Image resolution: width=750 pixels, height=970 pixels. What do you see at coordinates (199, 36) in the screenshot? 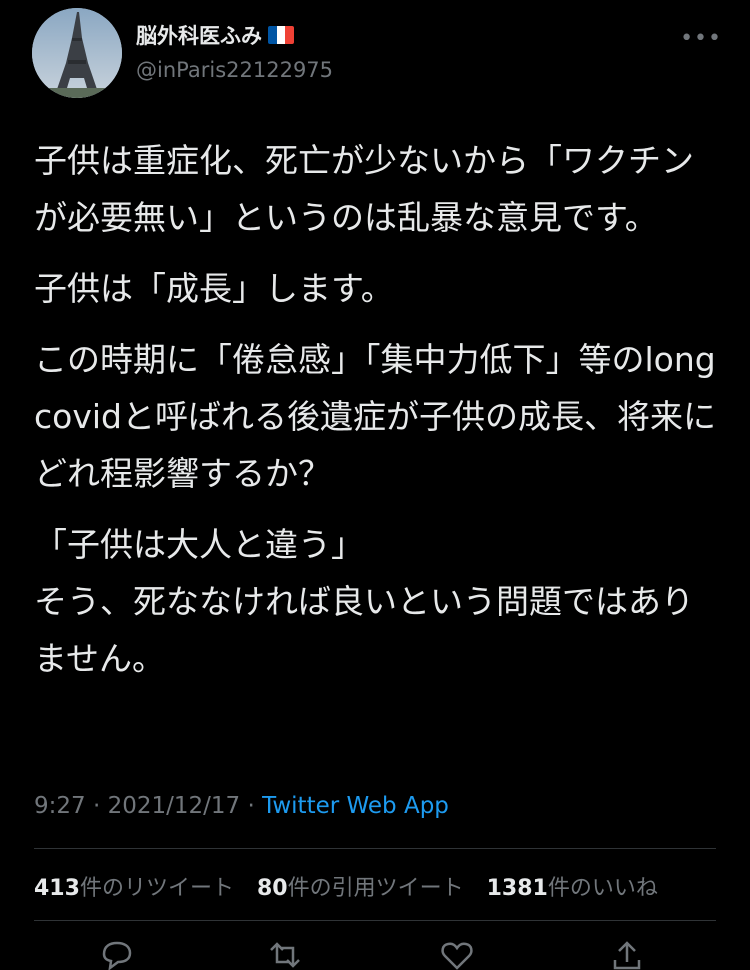
I see `display-name-text: 脳外科医ふみ` at bounding box center [199, 36].